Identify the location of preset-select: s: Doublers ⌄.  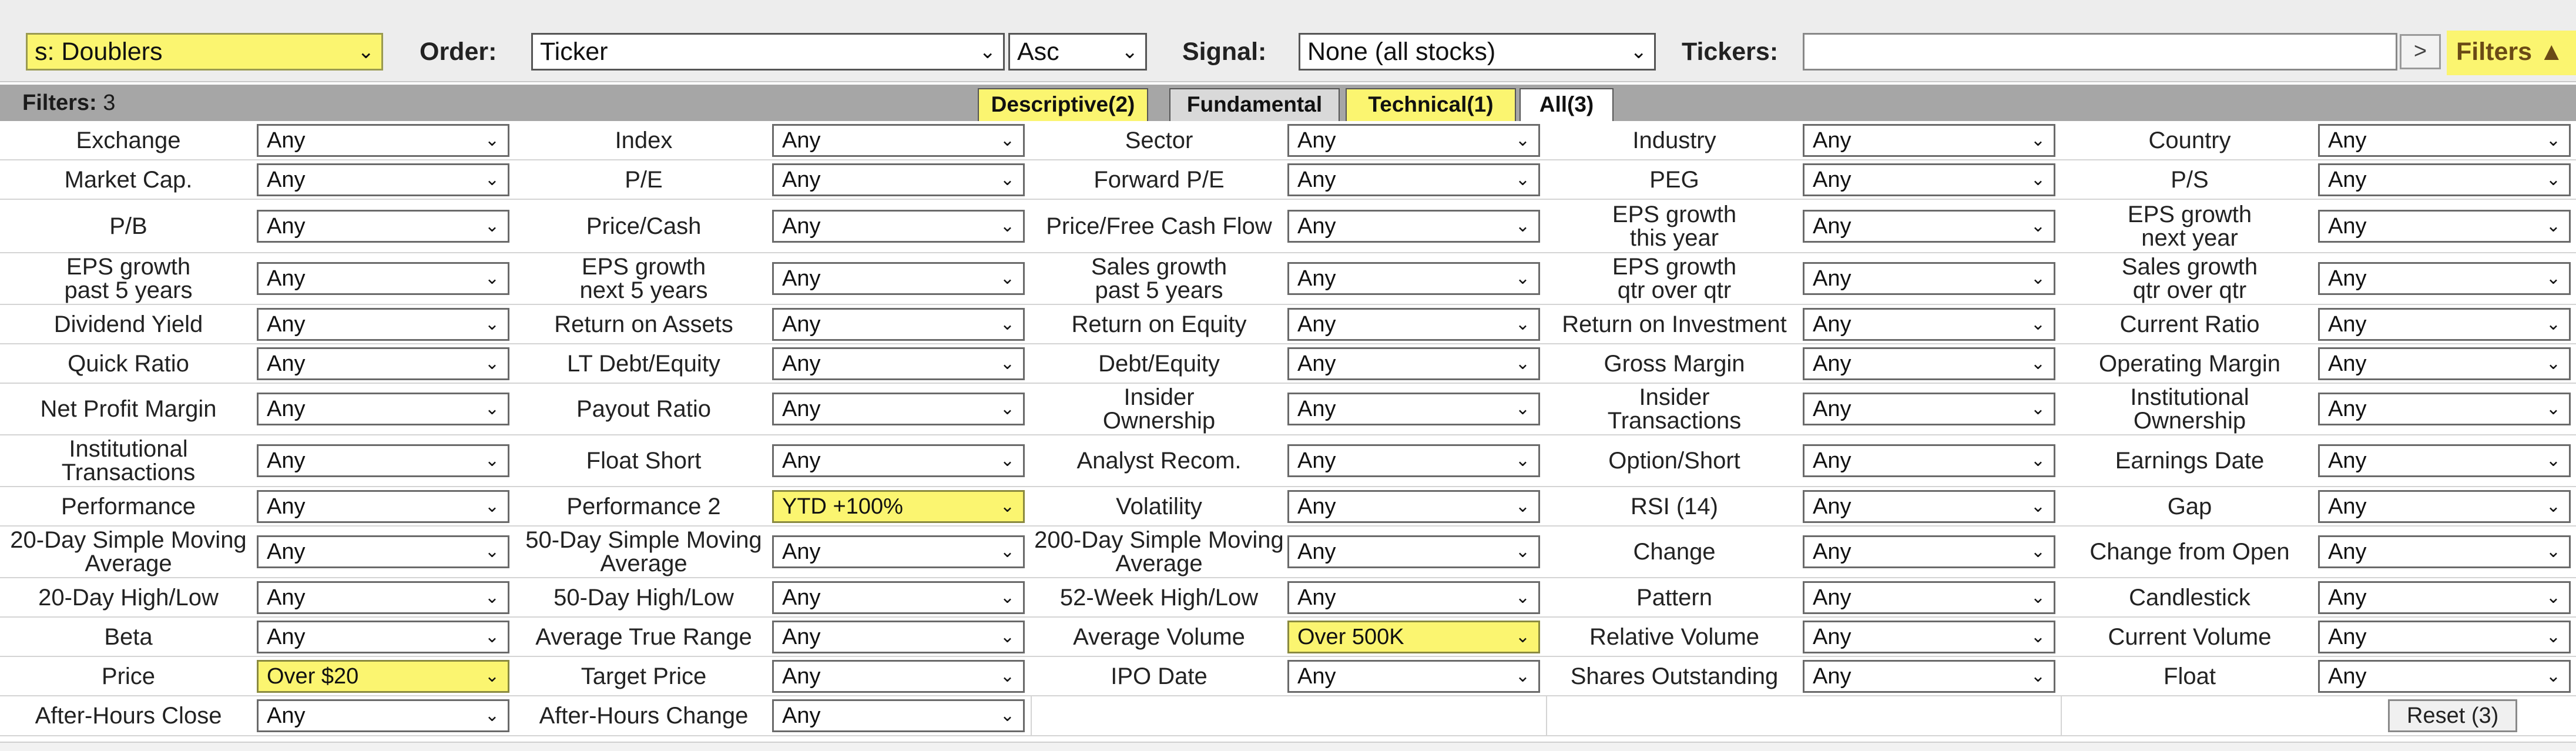
(205, 52).